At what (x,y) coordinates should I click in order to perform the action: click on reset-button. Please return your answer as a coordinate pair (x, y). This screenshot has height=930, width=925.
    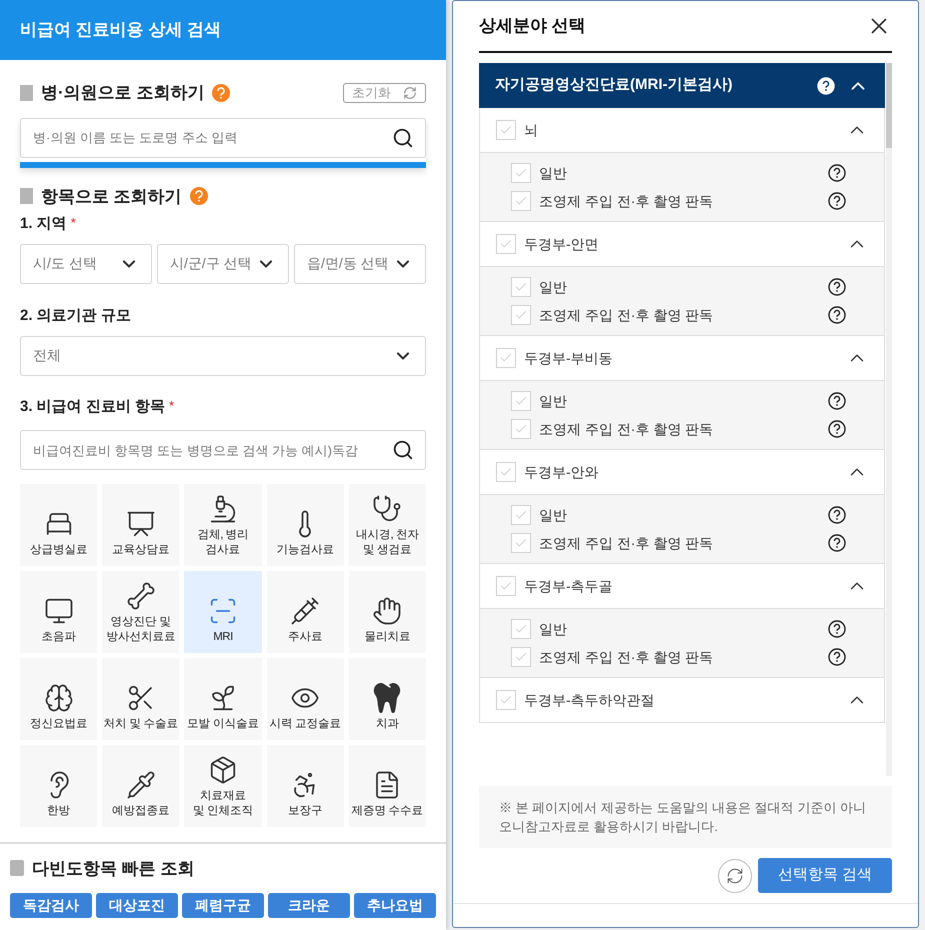
    Looking at the image, I should click on (735, 875).